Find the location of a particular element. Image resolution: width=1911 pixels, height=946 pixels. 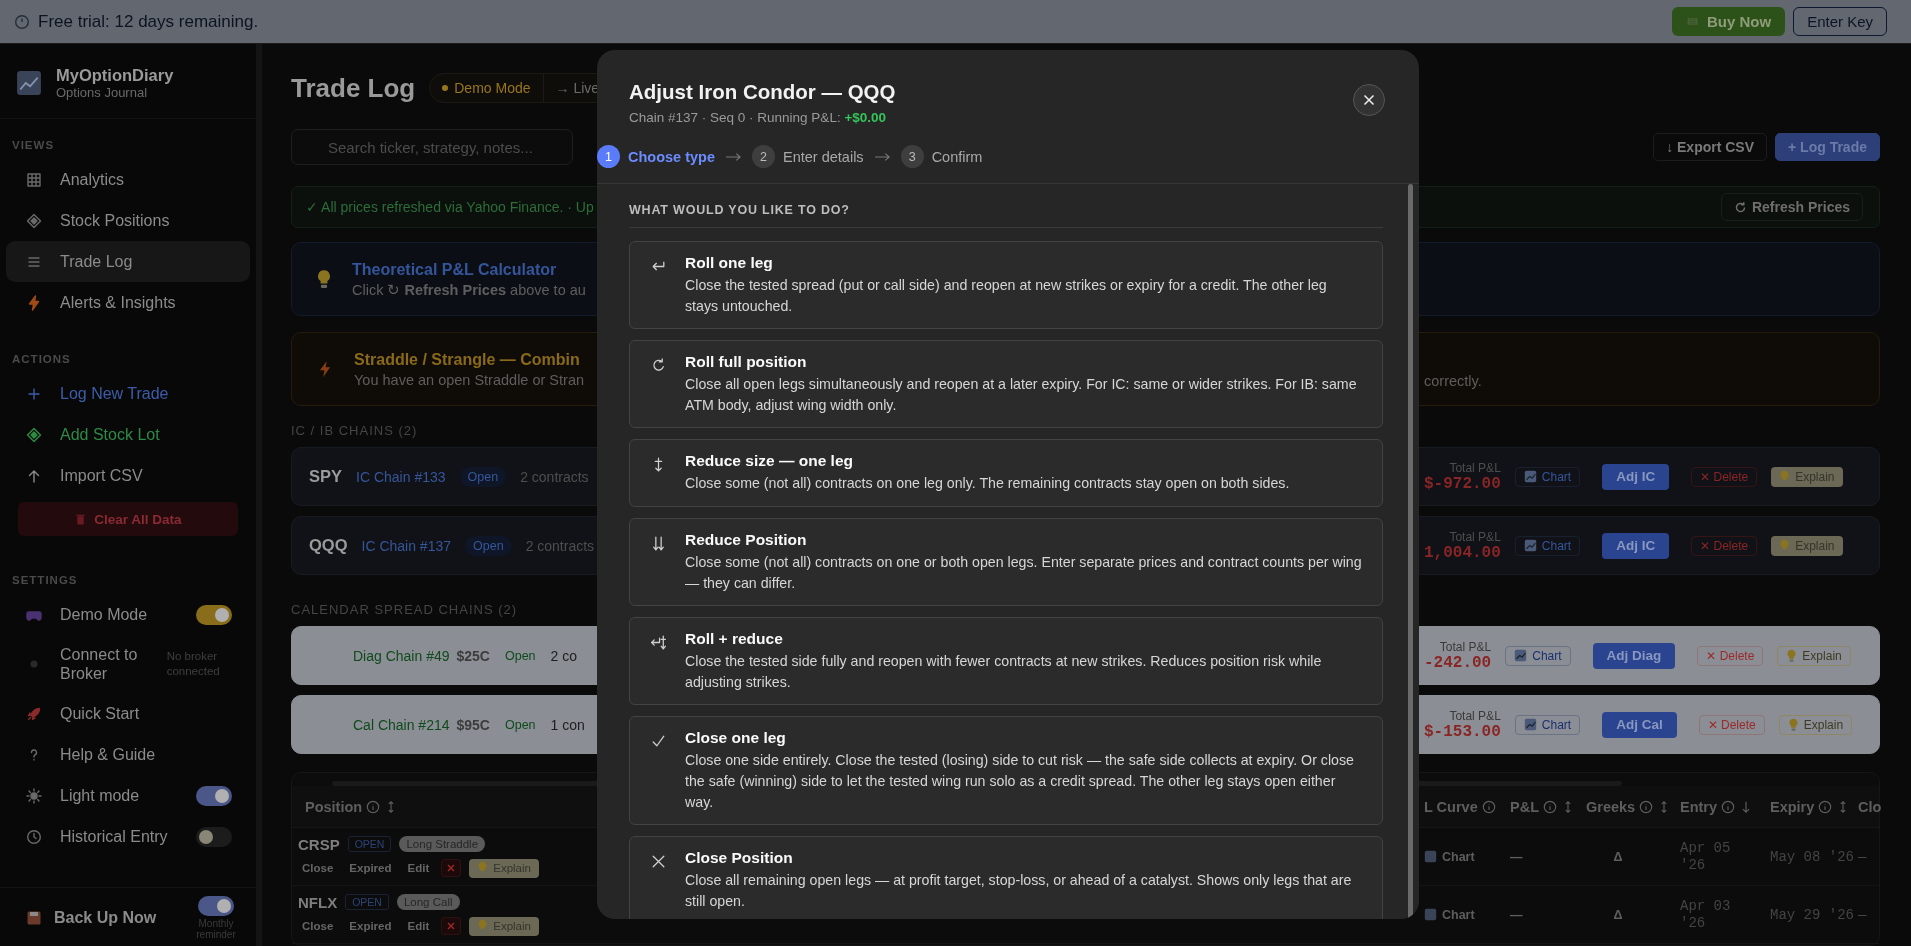

chain-name: IC Chain #137 is located at coordinates (406, 545).